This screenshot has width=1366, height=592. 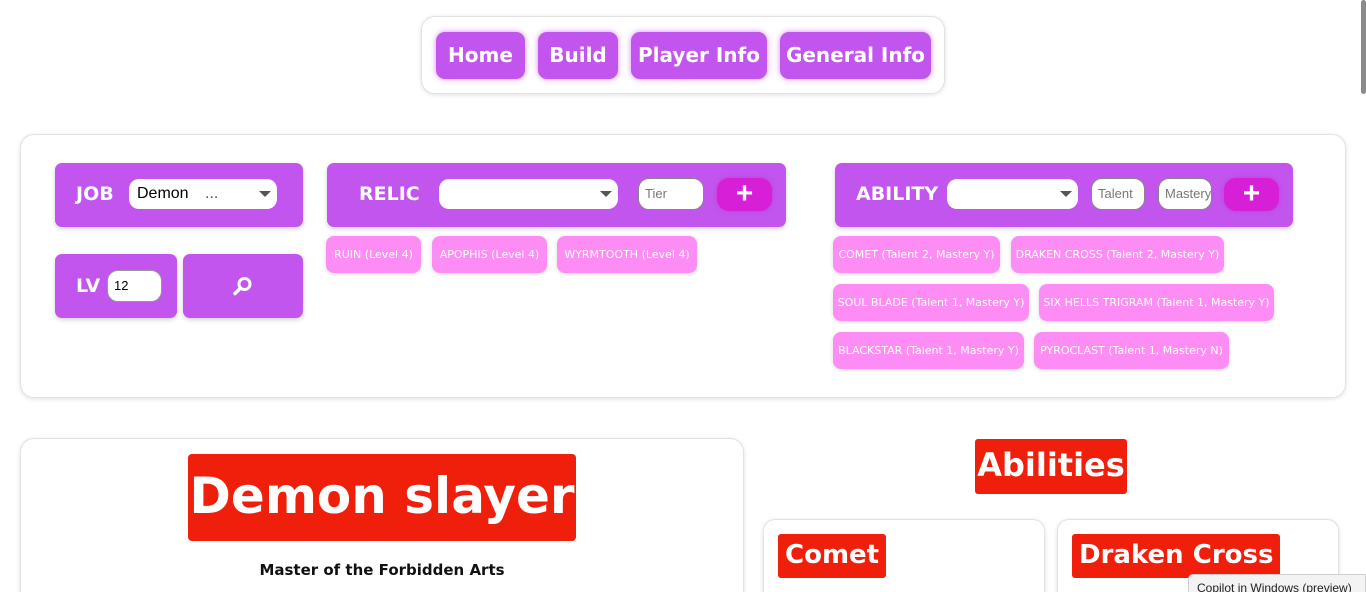 I want to click on ability-select, so click(x=1012, y=194).